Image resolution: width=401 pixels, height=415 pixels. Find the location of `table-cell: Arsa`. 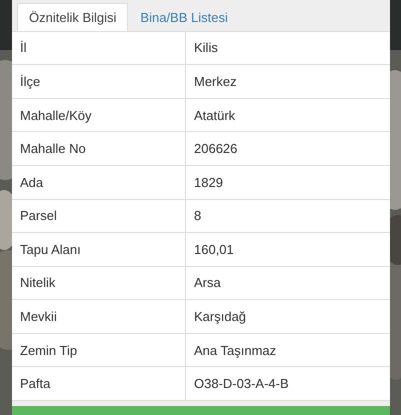

table-cell: Arsa is located at coordinates (287, 283).